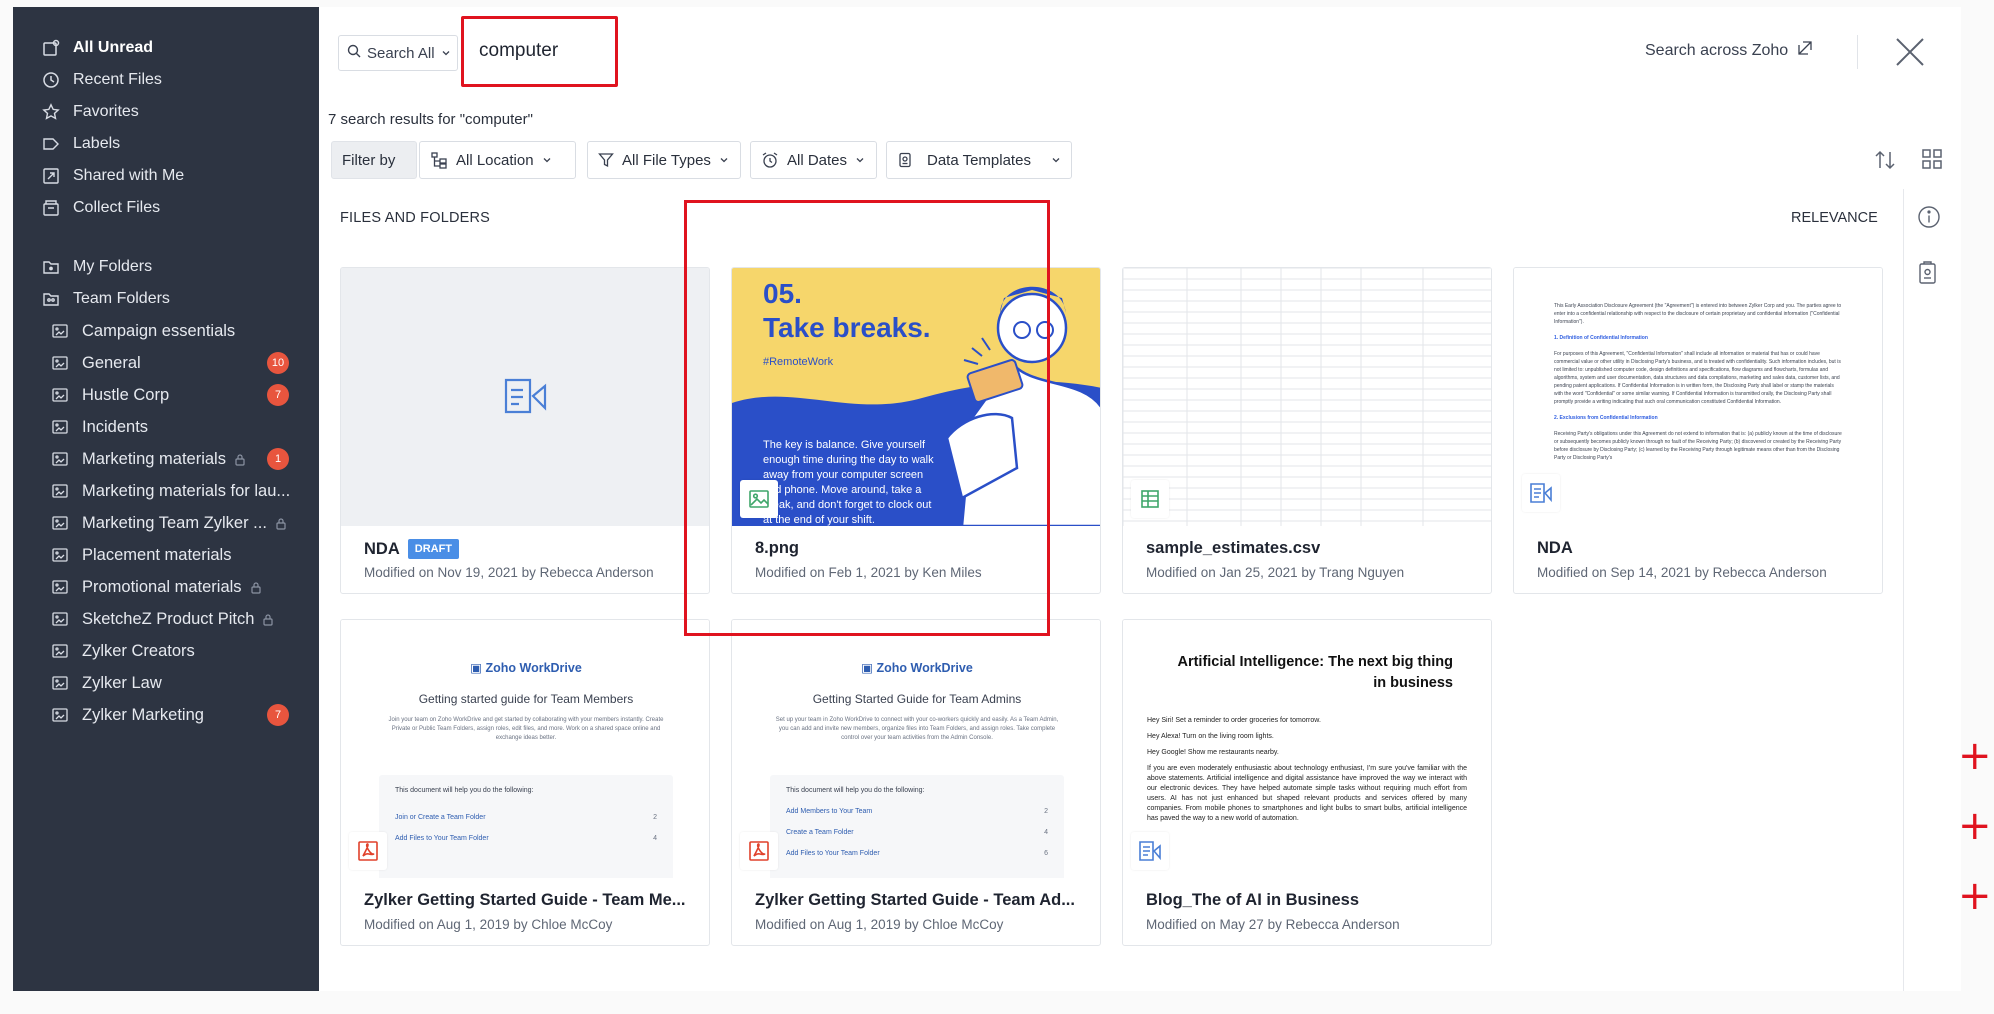 The height and width of the screenshot is (1014, 1994). I want to click on label-icon, so click(51, 144).